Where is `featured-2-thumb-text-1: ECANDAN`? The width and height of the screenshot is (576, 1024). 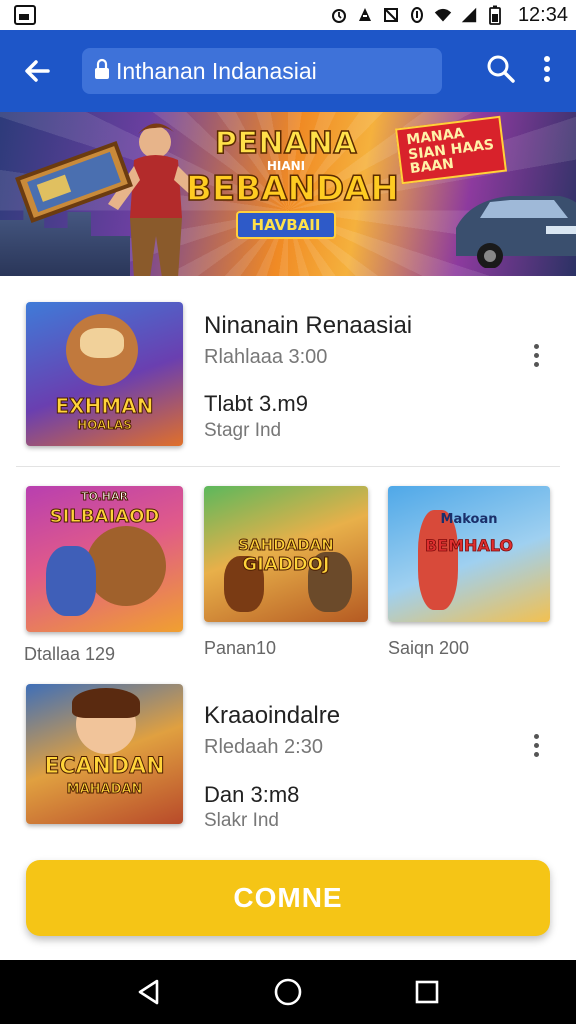
featured-2-thumb-text-1: ECANDAN is located at coordinates (104, 767).